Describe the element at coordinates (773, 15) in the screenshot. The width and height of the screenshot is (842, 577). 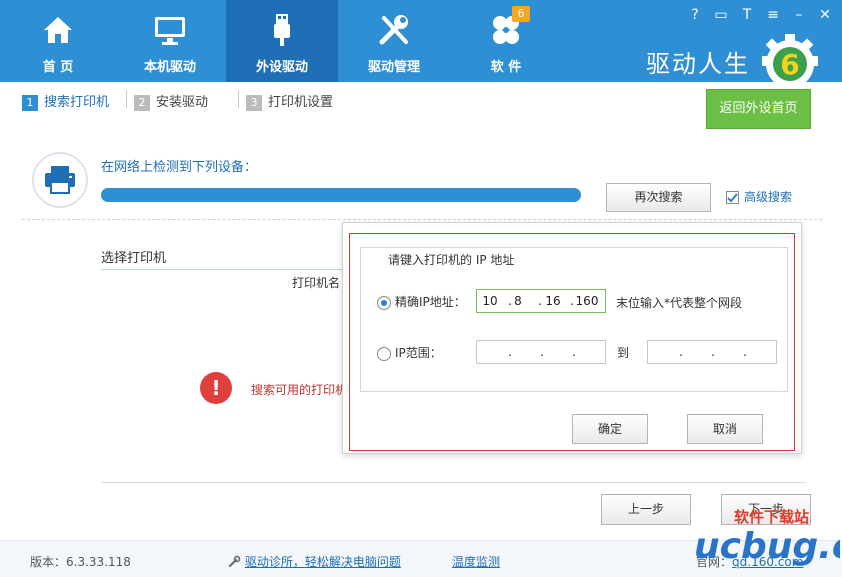
I see `menu-icon: ≡` at that location.